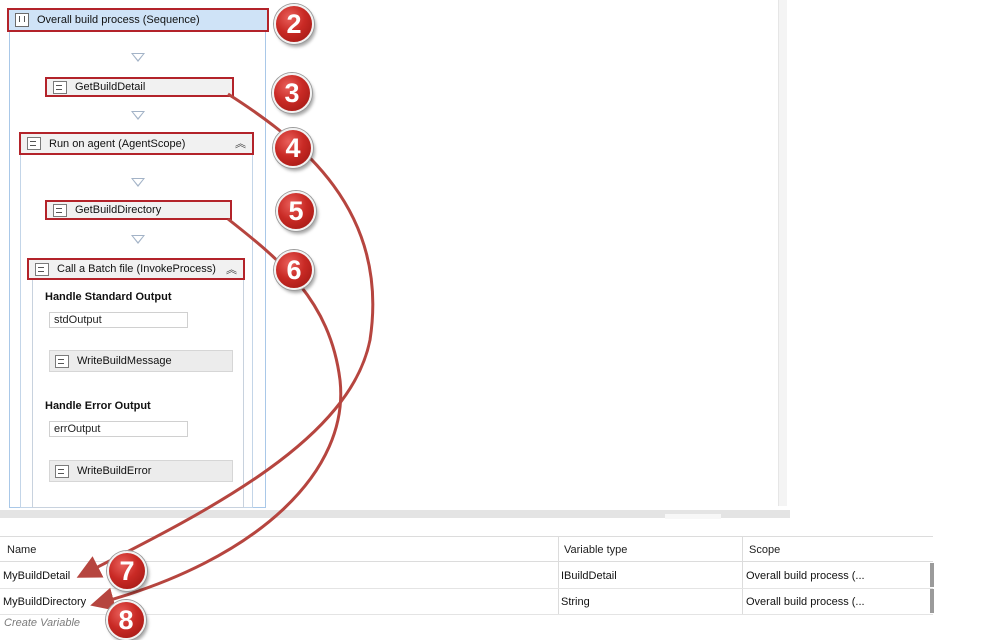 This screenshot has width=986, height=640. Describe the element at coordinates (118, 429) in the screenshot. I see `err-output-field: errOutput` at that location.